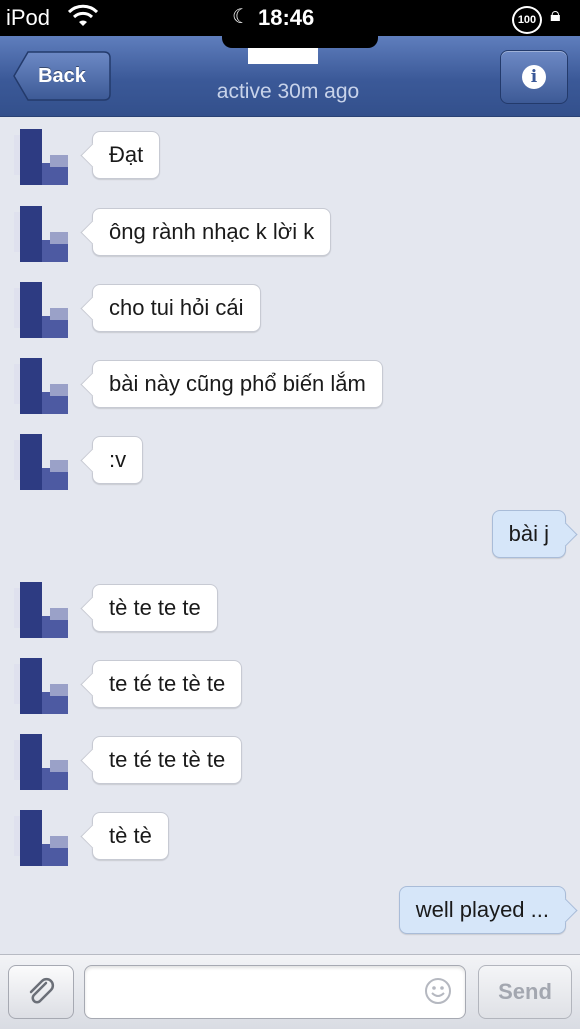 The image size is (580, 1029). I want to click on message-input-box, so click(275, 992).